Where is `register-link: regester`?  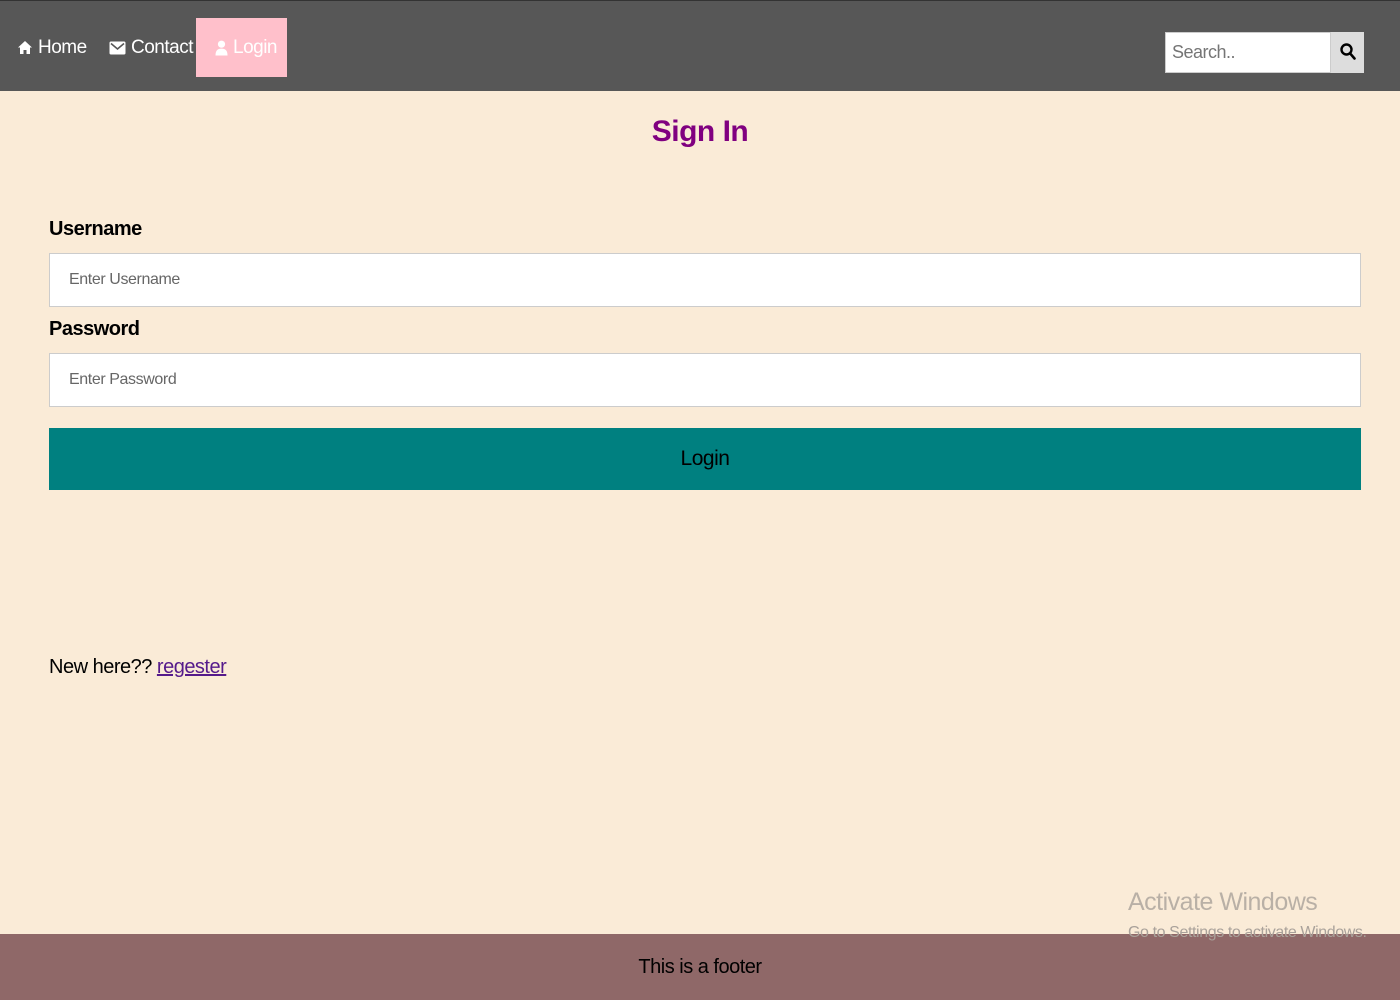 register-link: regester is located at coordinates (192, 667).